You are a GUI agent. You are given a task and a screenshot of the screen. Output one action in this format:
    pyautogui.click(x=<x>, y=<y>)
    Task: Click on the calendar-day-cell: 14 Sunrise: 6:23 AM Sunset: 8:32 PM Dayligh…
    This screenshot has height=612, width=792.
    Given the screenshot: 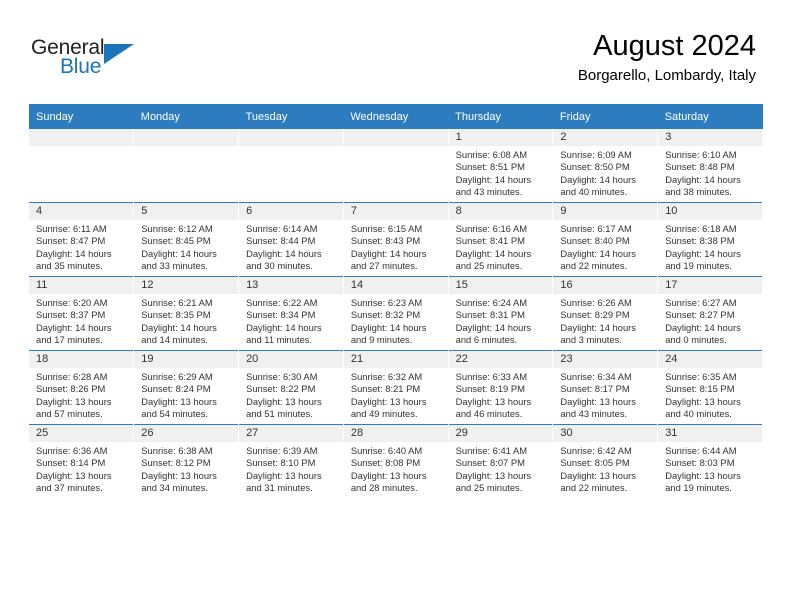 What is the action you would take?
    pyautogui.click(x=396, y=313)
    